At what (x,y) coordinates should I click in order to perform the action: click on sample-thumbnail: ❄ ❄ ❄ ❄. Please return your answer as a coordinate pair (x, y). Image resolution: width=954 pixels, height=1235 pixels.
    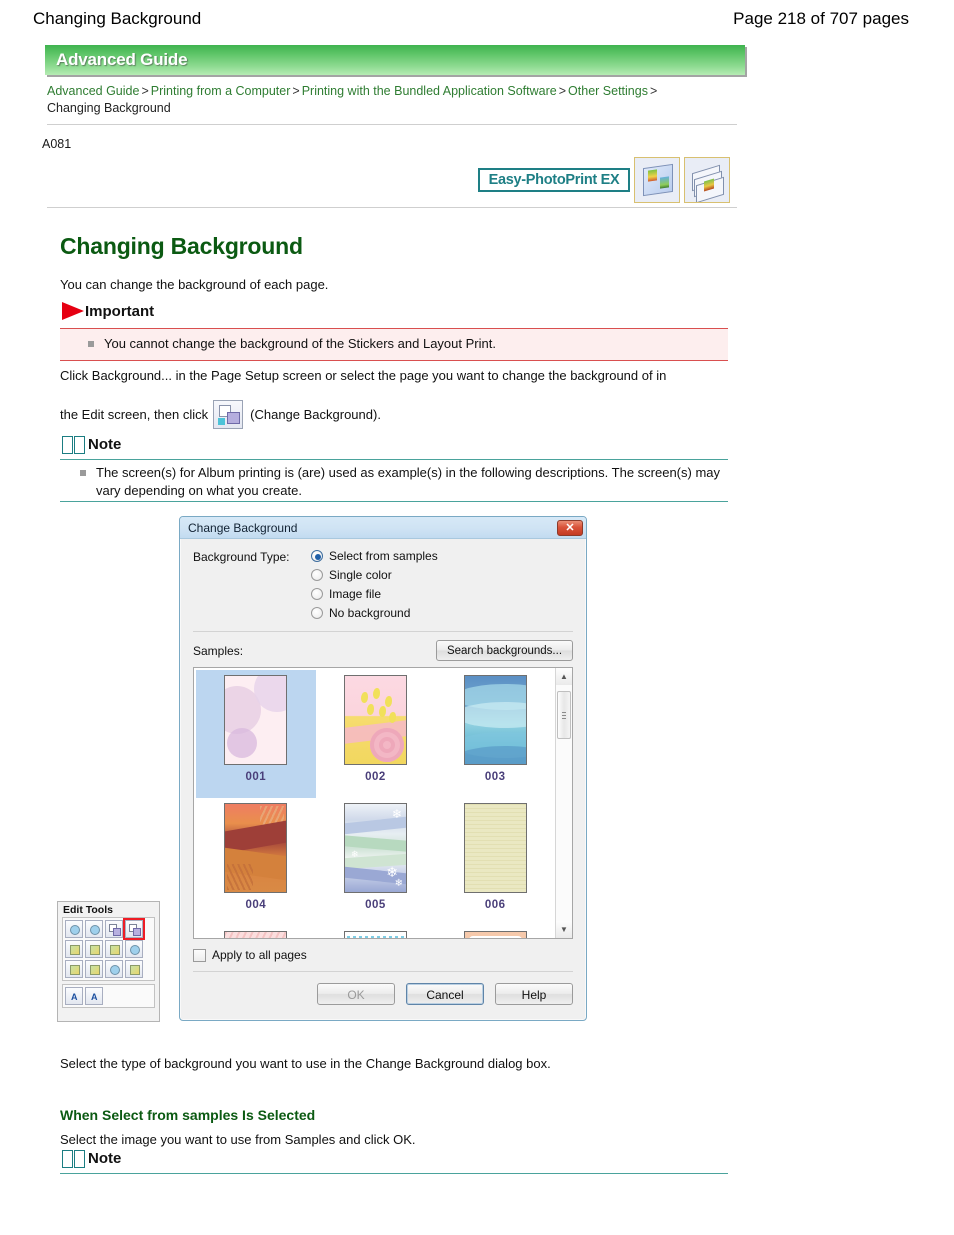
    Looking at the image, I should click on (375, 848).